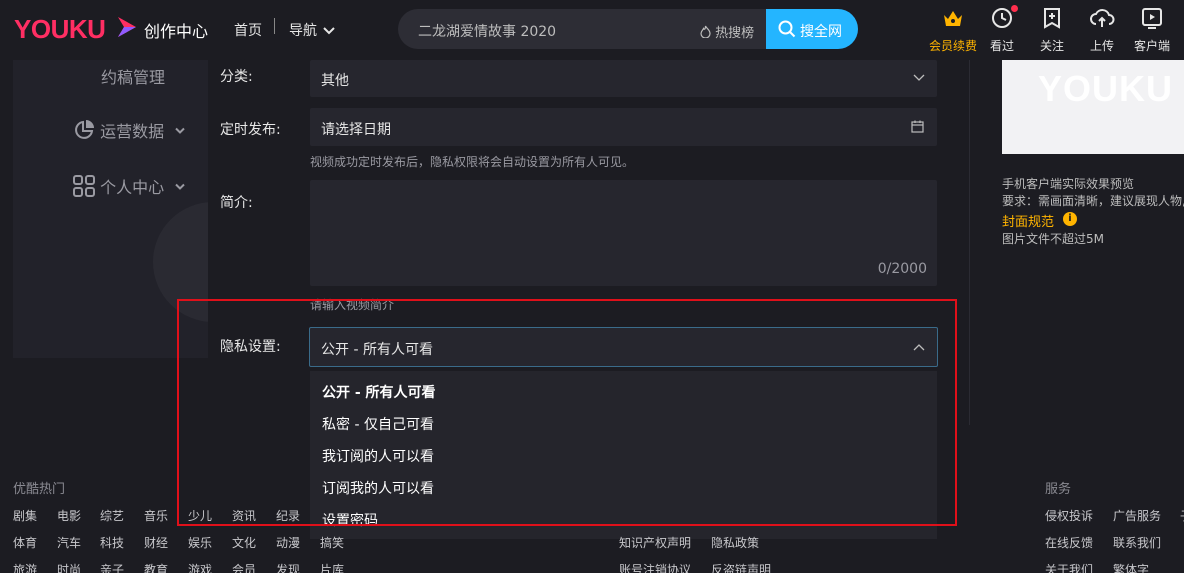 The image size is (1184, 573). I want to click on footer-link: 知识产权声明, so click(655, 542).